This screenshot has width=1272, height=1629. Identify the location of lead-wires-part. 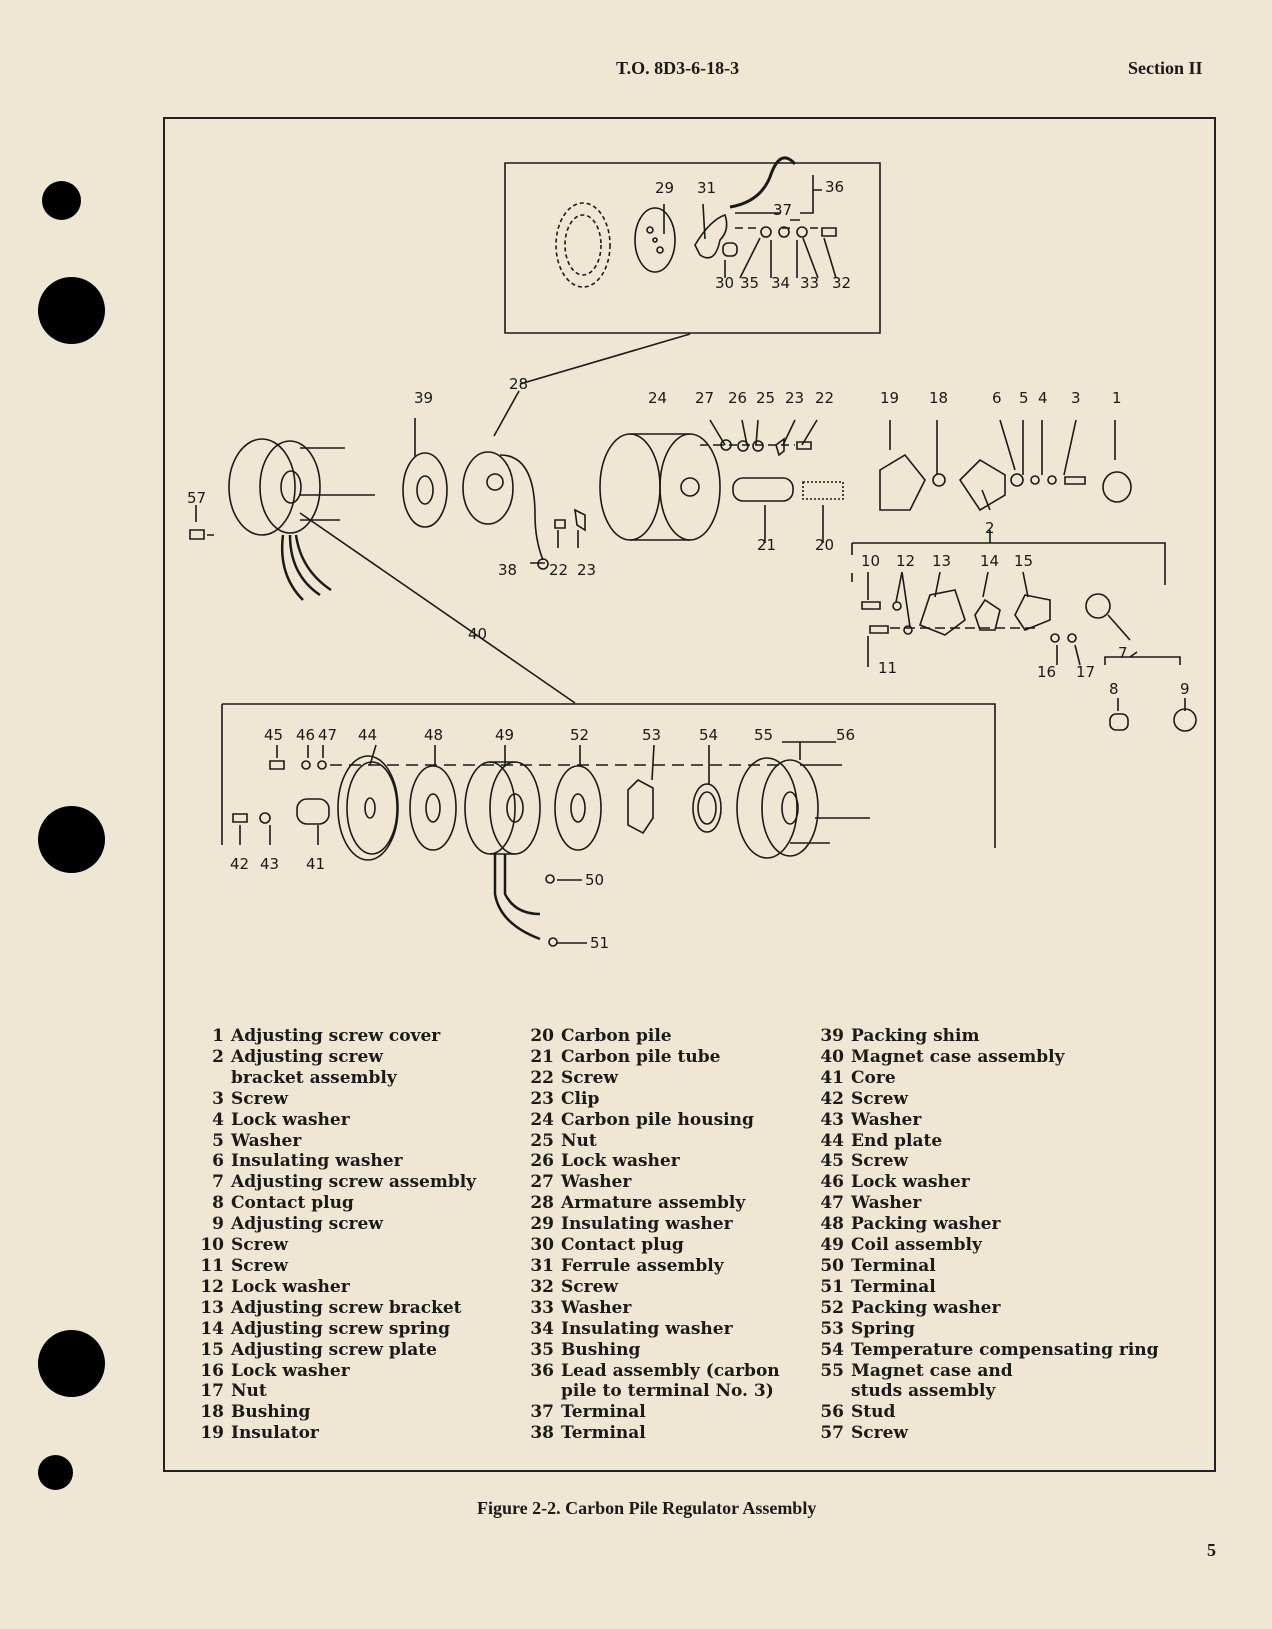
(306, 567).